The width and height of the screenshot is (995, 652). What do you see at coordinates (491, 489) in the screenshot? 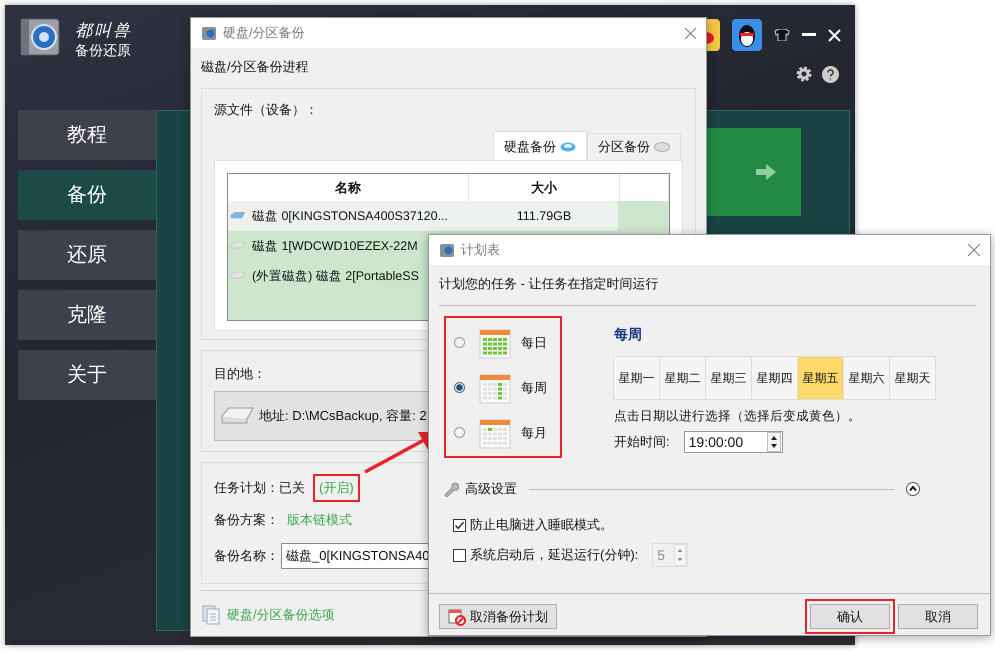
I see `advanced-label: 高级设置` at bounding box center [491, 489].